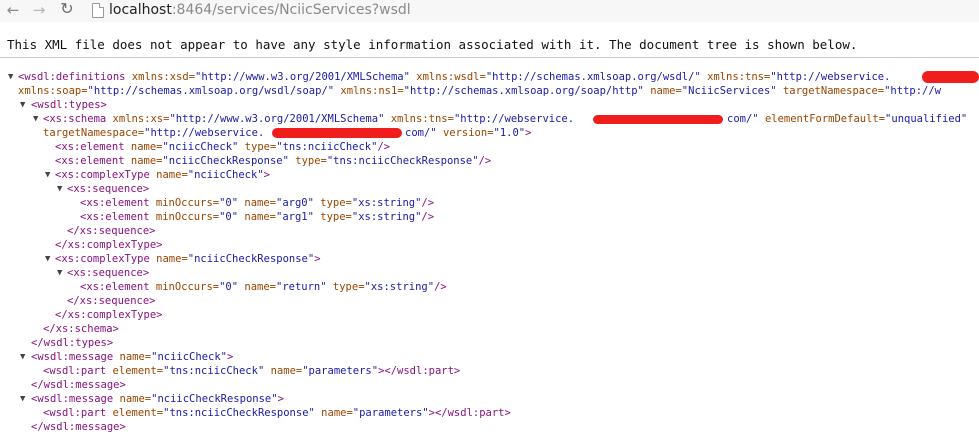 The image size is (979, 439). I want to click on xml-attr-name: targetNamespace=, so click(833, 91).